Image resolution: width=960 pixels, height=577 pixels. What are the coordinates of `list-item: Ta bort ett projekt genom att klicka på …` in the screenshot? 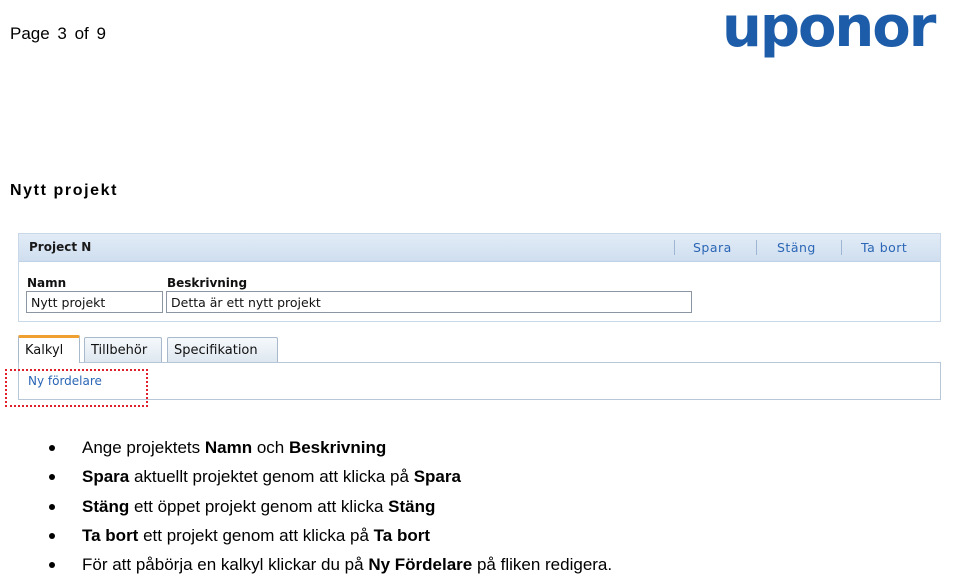 It's located at (239, 536).